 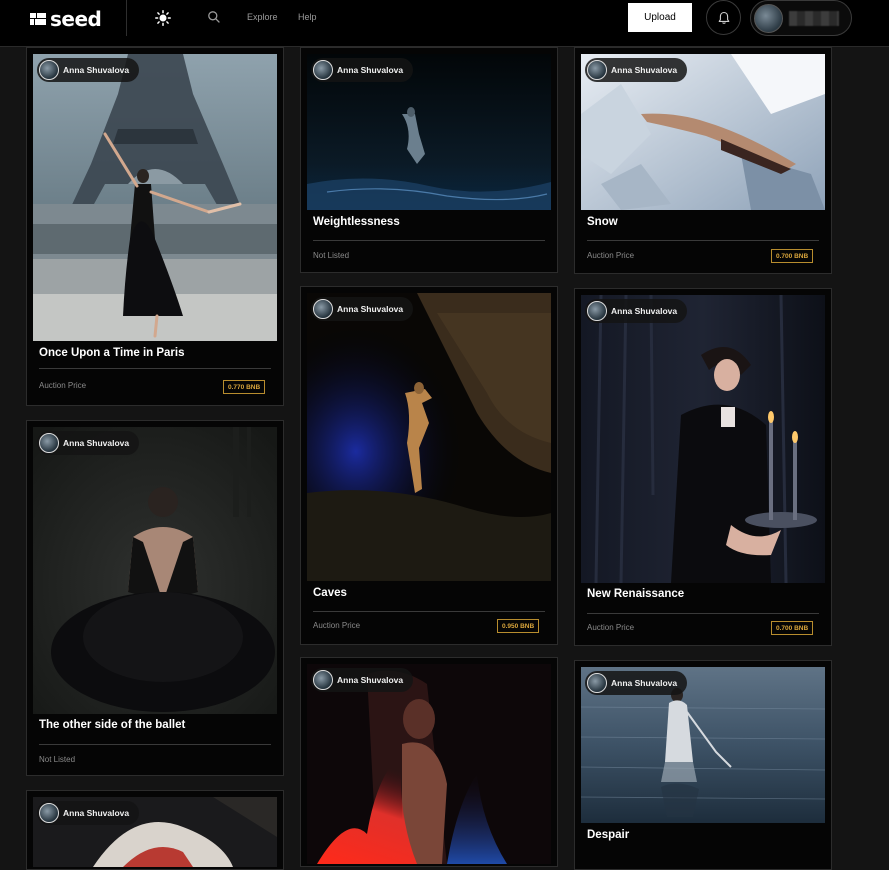 What do you see at coordinates (429, 160) in the screenshot?
I see `nft-card: Anna Shuvalova Weightlessness Not Listed` at bounding box center [429, 160].